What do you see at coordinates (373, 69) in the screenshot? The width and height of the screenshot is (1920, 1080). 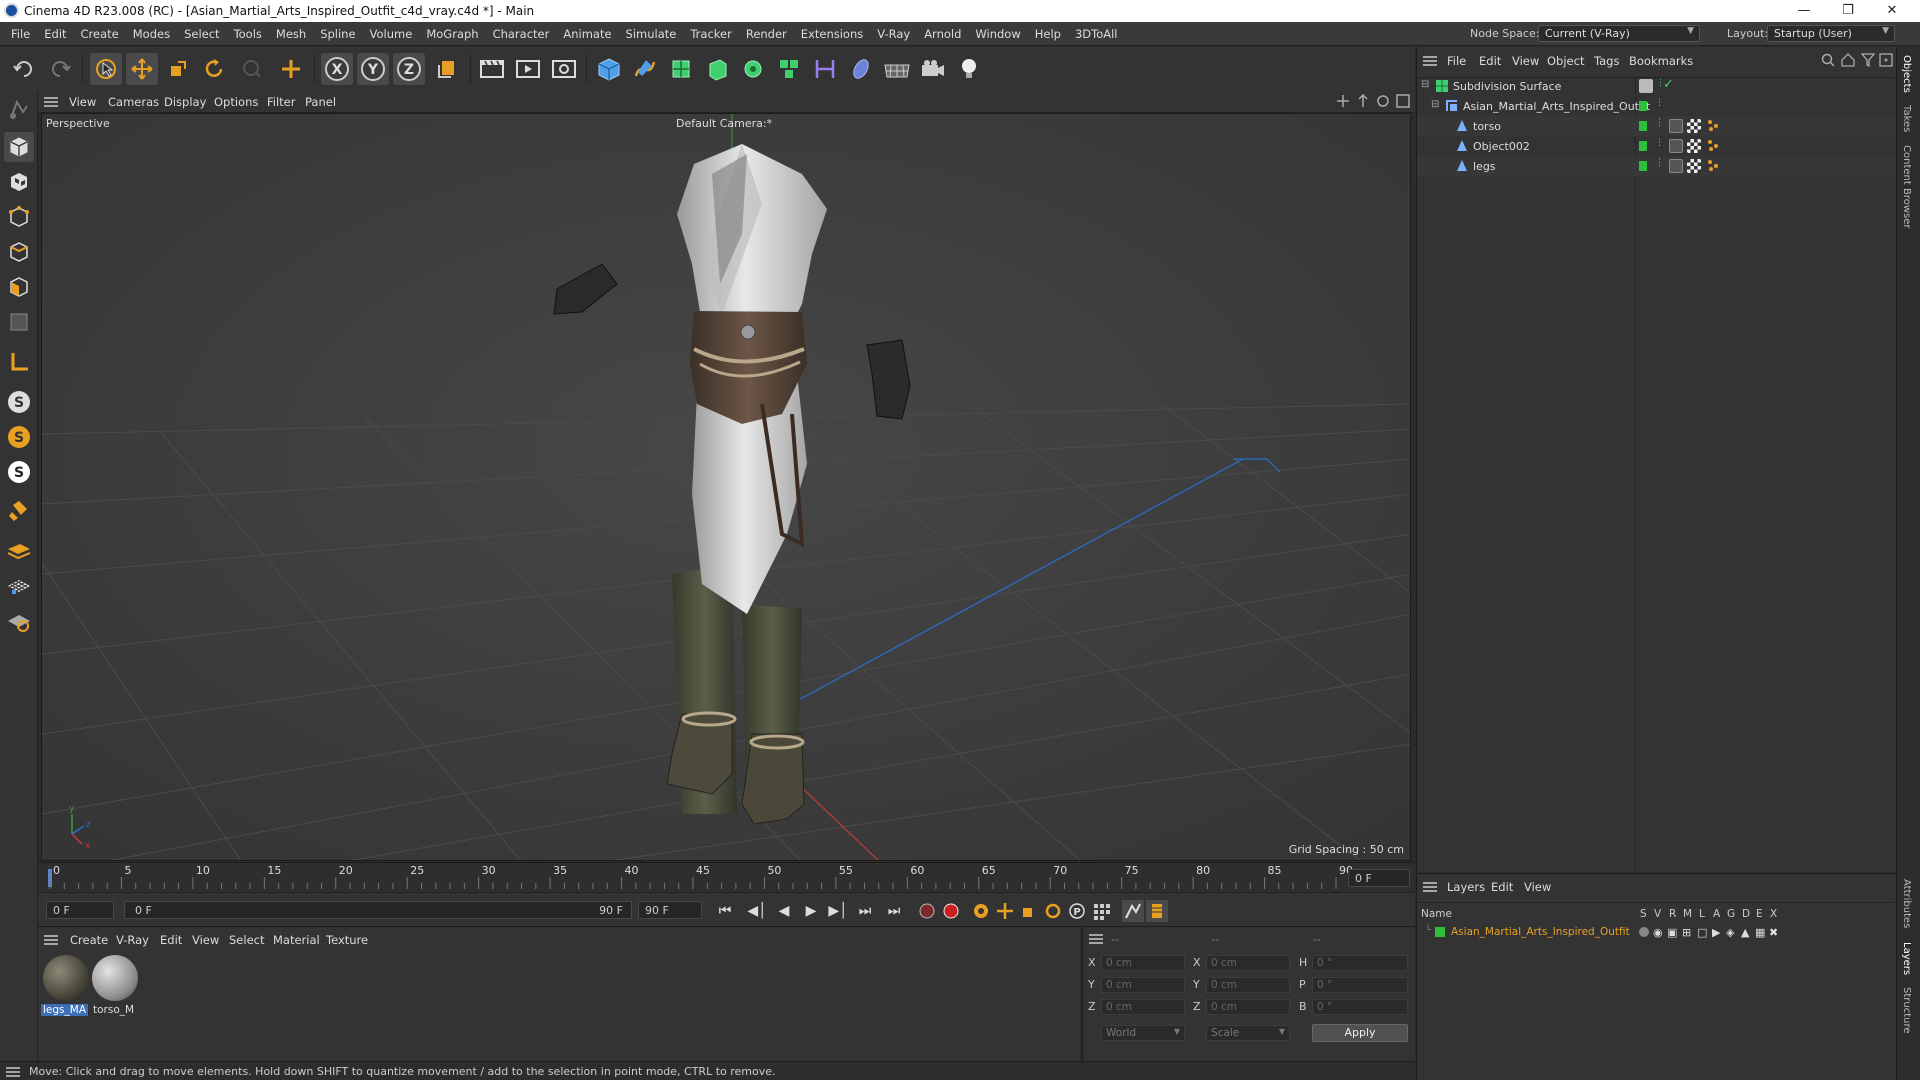 I see `y-axis-lock-button: Y` at bounding box center [373, 69].